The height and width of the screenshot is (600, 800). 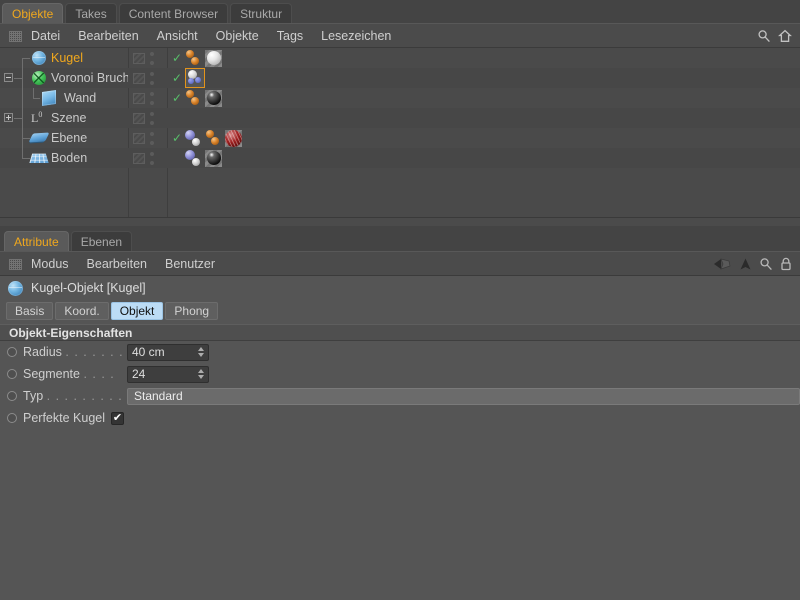 What do you see at coordinates (91, 13) in the screenshot?
I see `tab-takes: Takes` at bounding box center [91, 13].